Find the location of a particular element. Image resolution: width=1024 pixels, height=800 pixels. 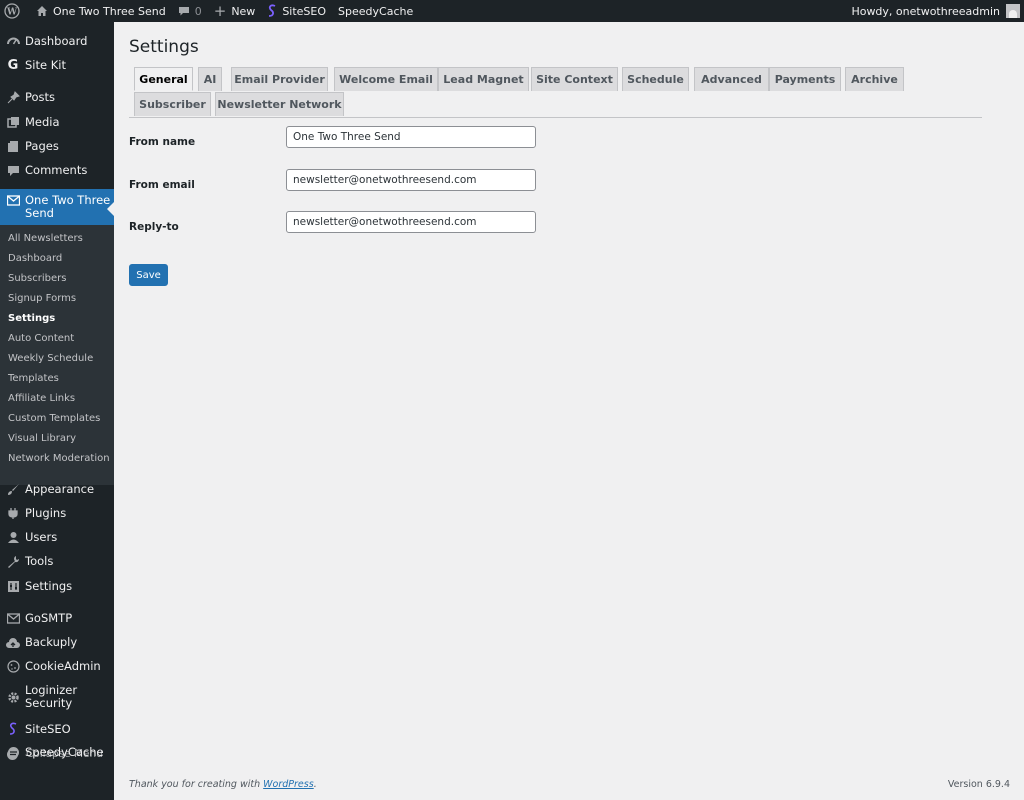

sidebar-item-tools: Tools is located at coordinates (57, 561).